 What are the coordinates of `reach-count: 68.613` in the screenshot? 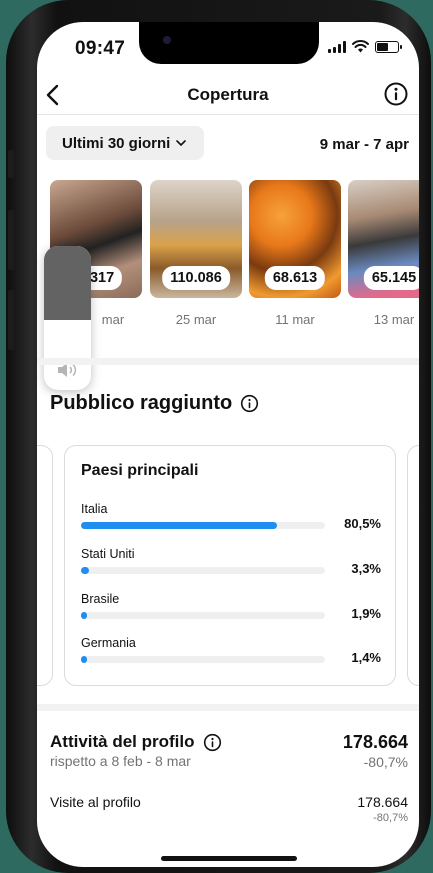 It's located at (295, 278).